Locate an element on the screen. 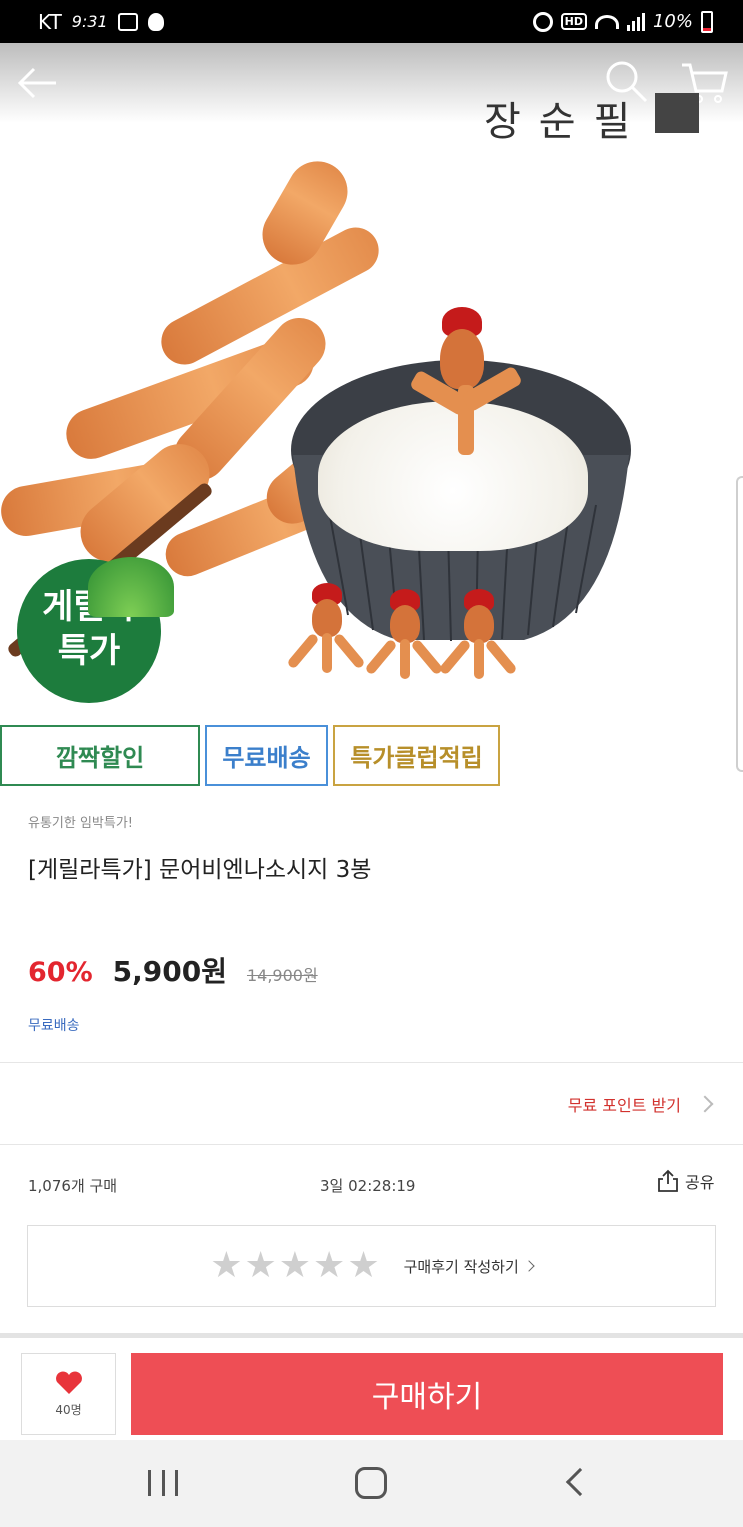 This screenshot has width=743, height=1527. home-button is located at coordinates (371, 1483).